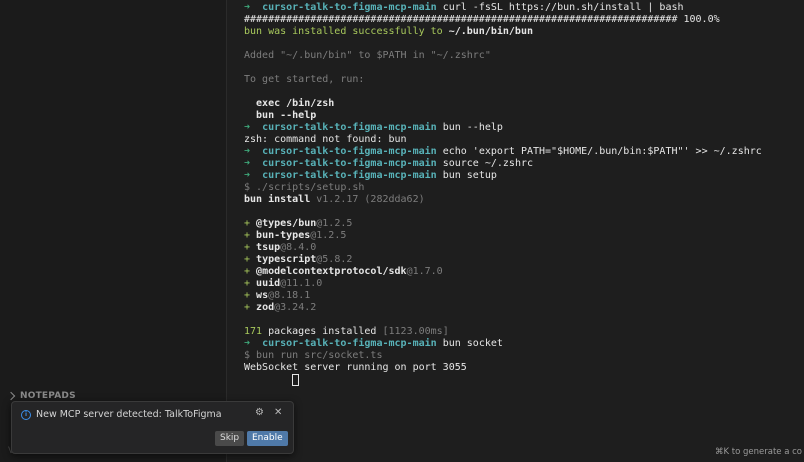 The width and height of the screenshot is (804, 462). I want to click on terminal-text: 171, so click(253, 331).